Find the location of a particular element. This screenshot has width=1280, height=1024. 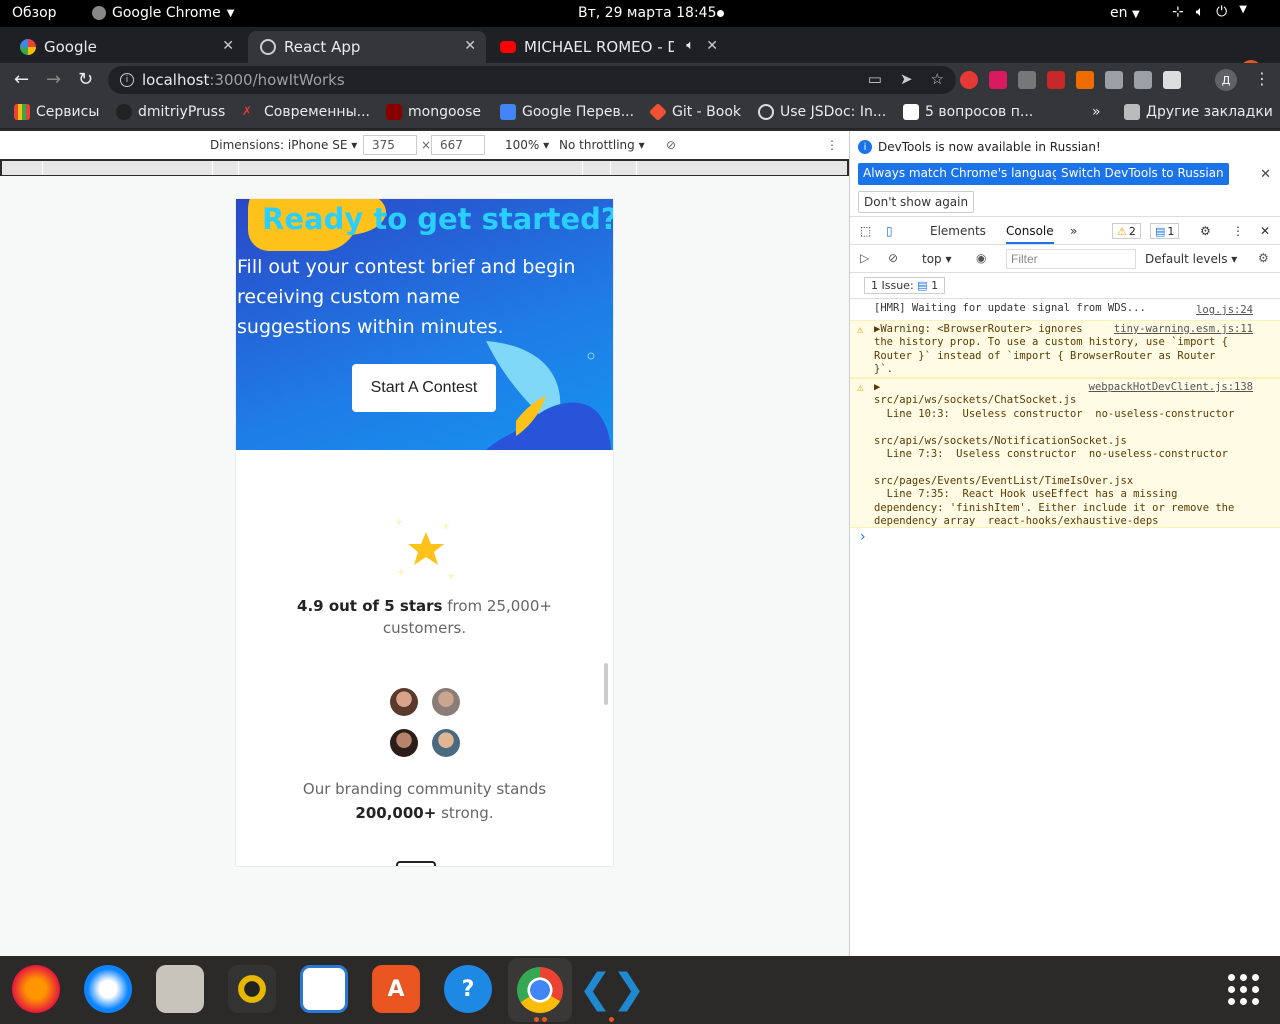

extension-red-icon is located at coordinates (998, 80).